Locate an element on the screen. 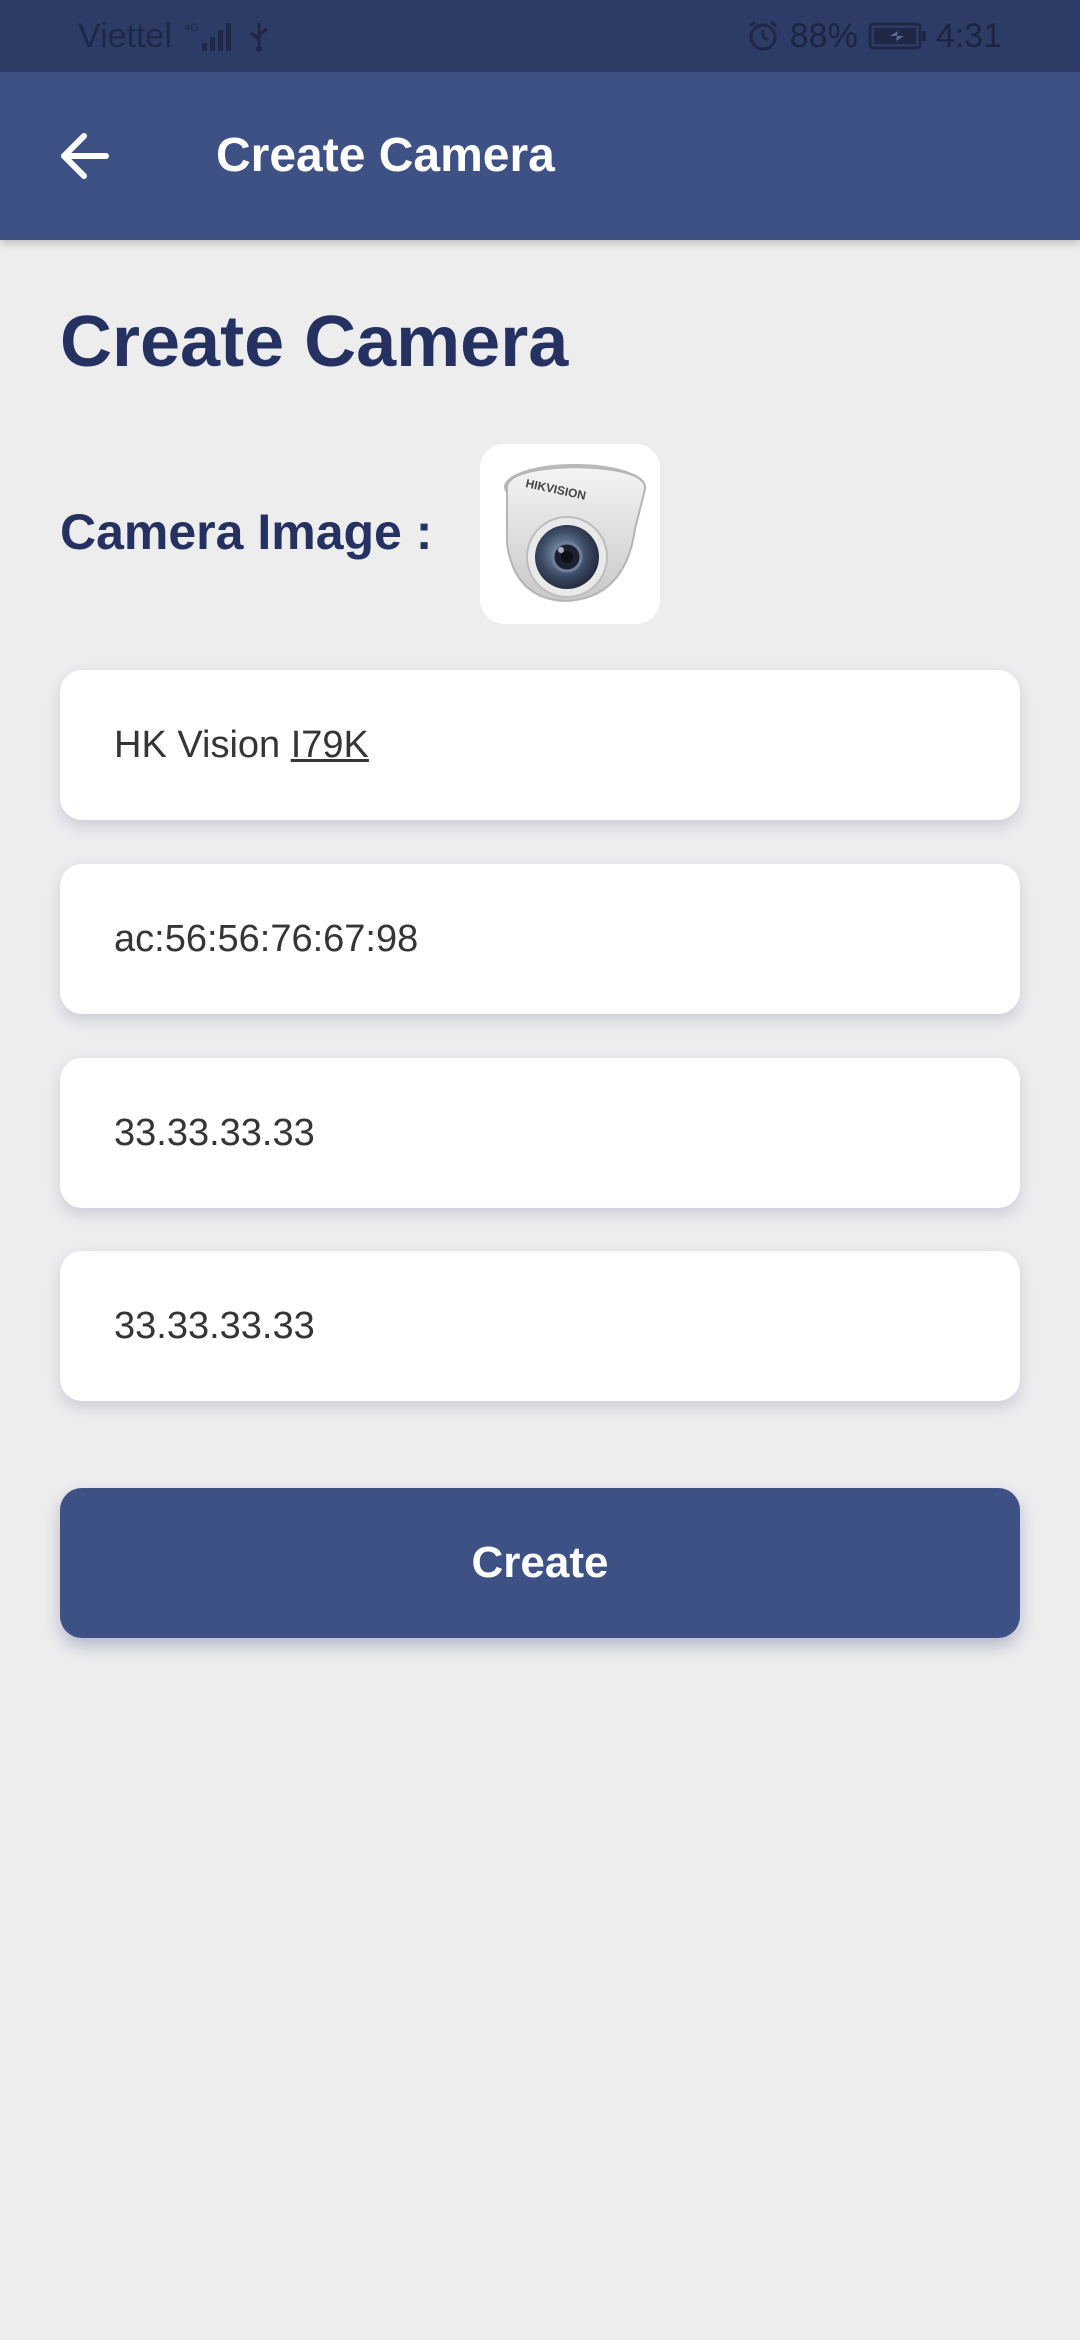  alarm-icon is located at coordinates (763, 36).